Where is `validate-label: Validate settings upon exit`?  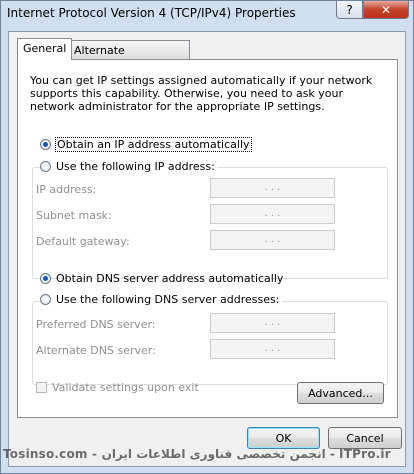
validate-label: Validate settings upon exit is located at coordinates (125, 387).